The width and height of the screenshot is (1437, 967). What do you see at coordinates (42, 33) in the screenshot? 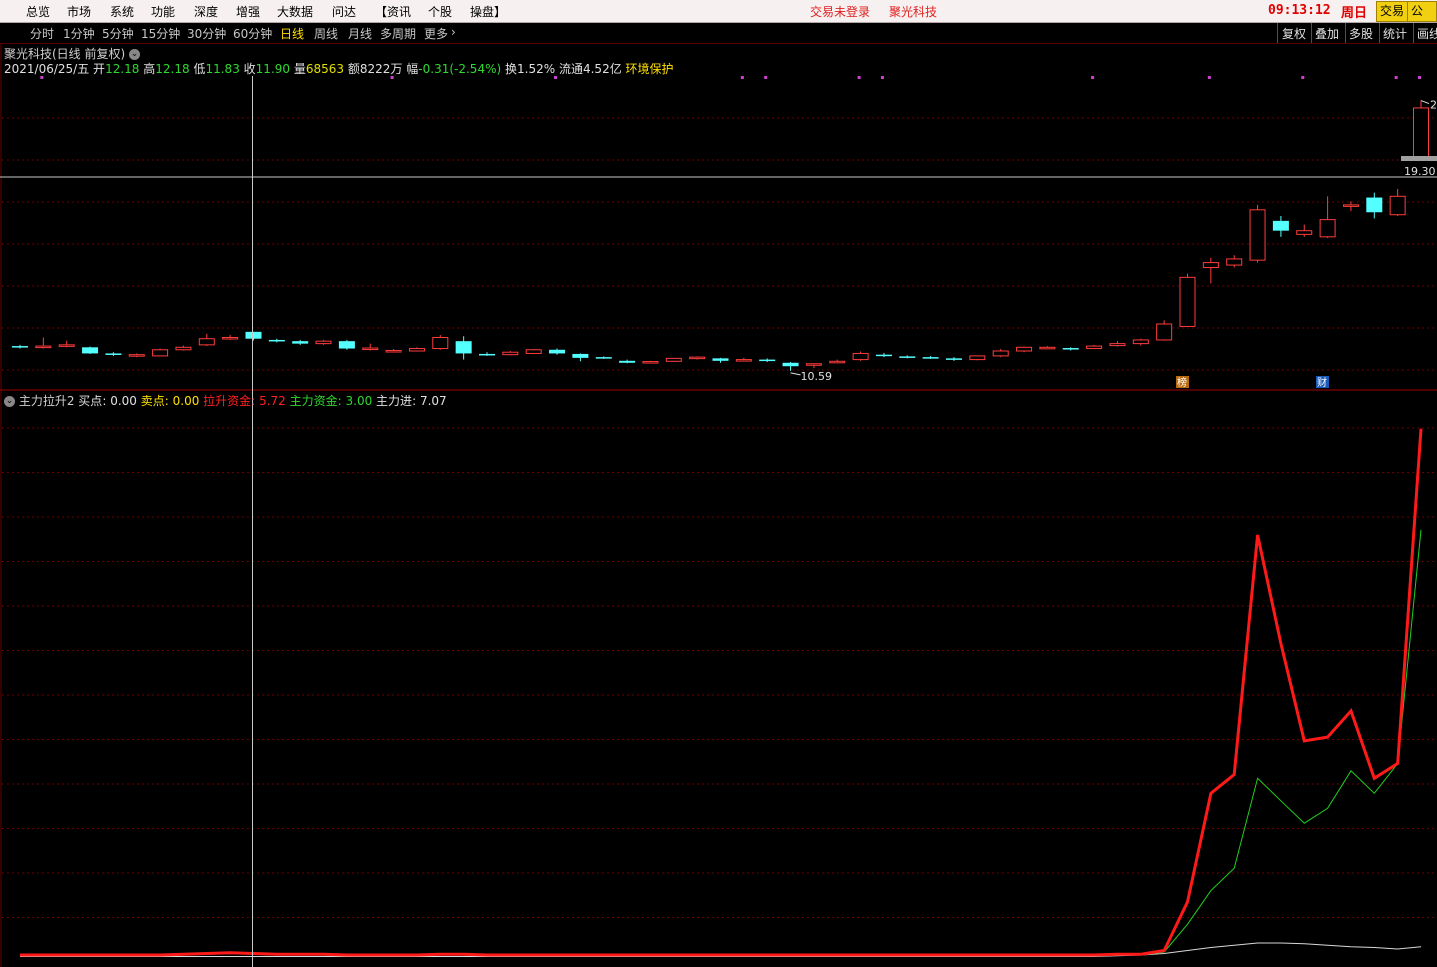
I see `period-minute-chart: 分时` at bounding box center [42, 33].